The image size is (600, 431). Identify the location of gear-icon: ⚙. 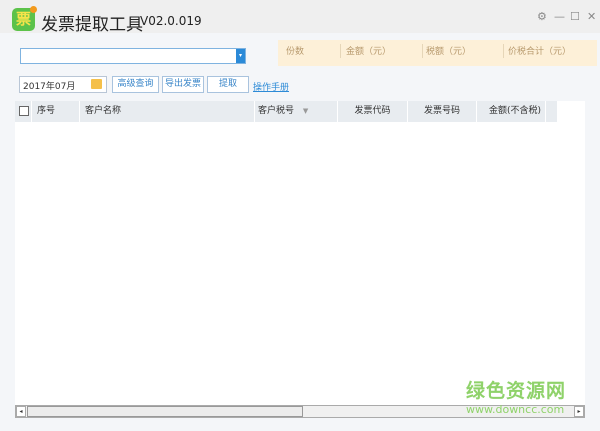
(542, 16).